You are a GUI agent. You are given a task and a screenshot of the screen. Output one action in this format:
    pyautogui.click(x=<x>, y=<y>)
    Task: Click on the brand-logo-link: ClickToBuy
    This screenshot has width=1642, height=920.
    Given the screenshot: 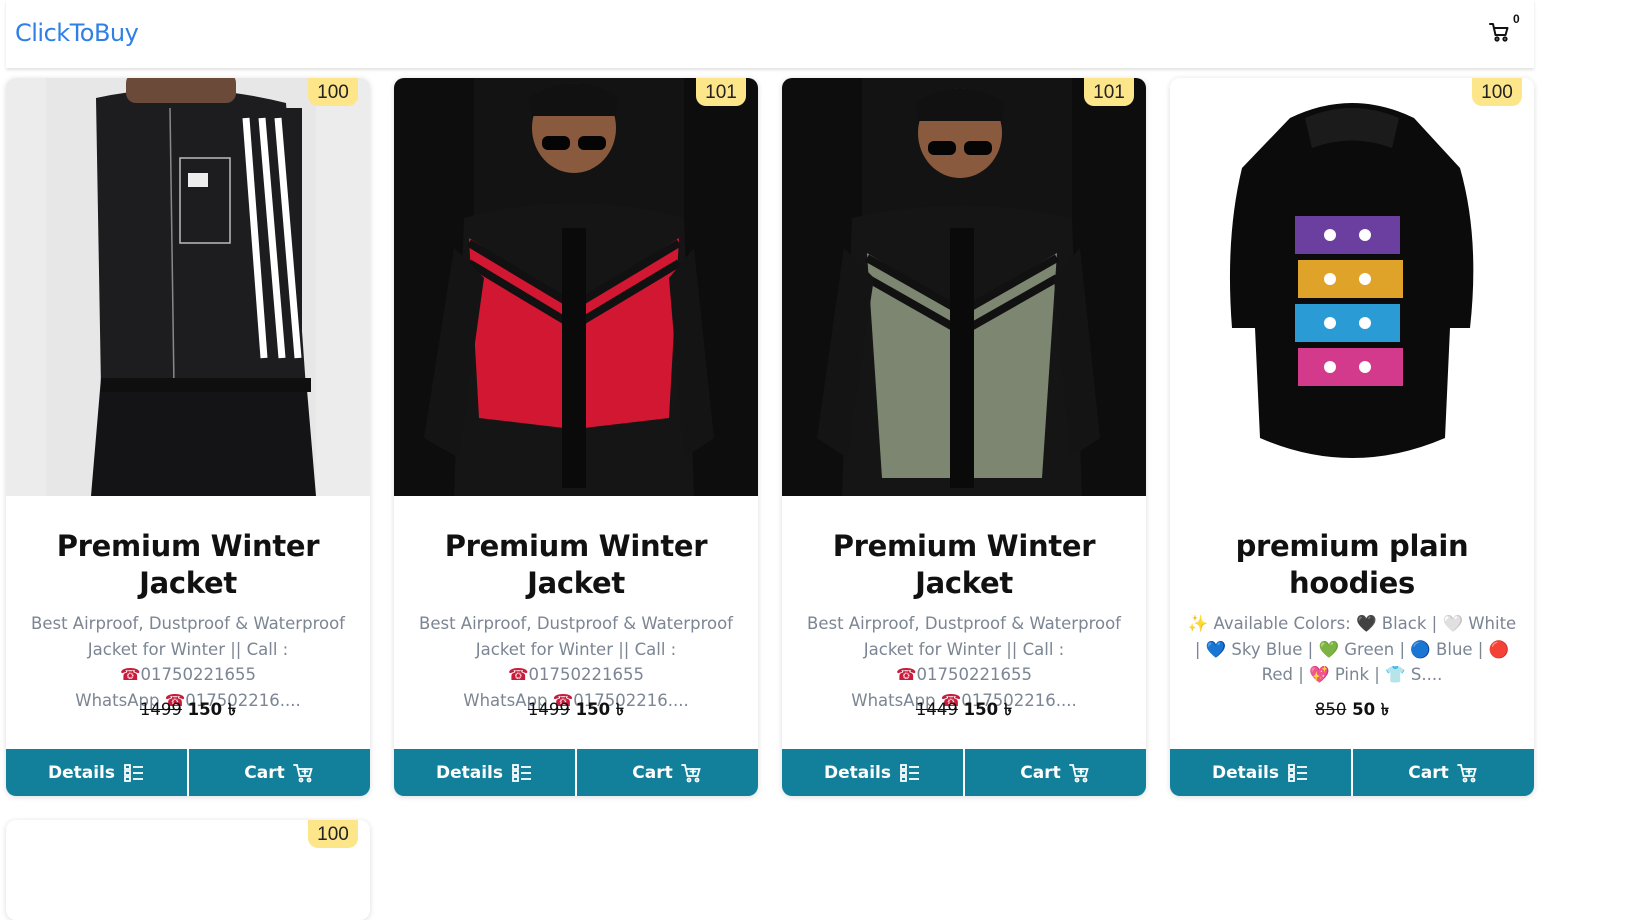 What is the action you would take?
    pyautogui.click(x=77, y=33)
    